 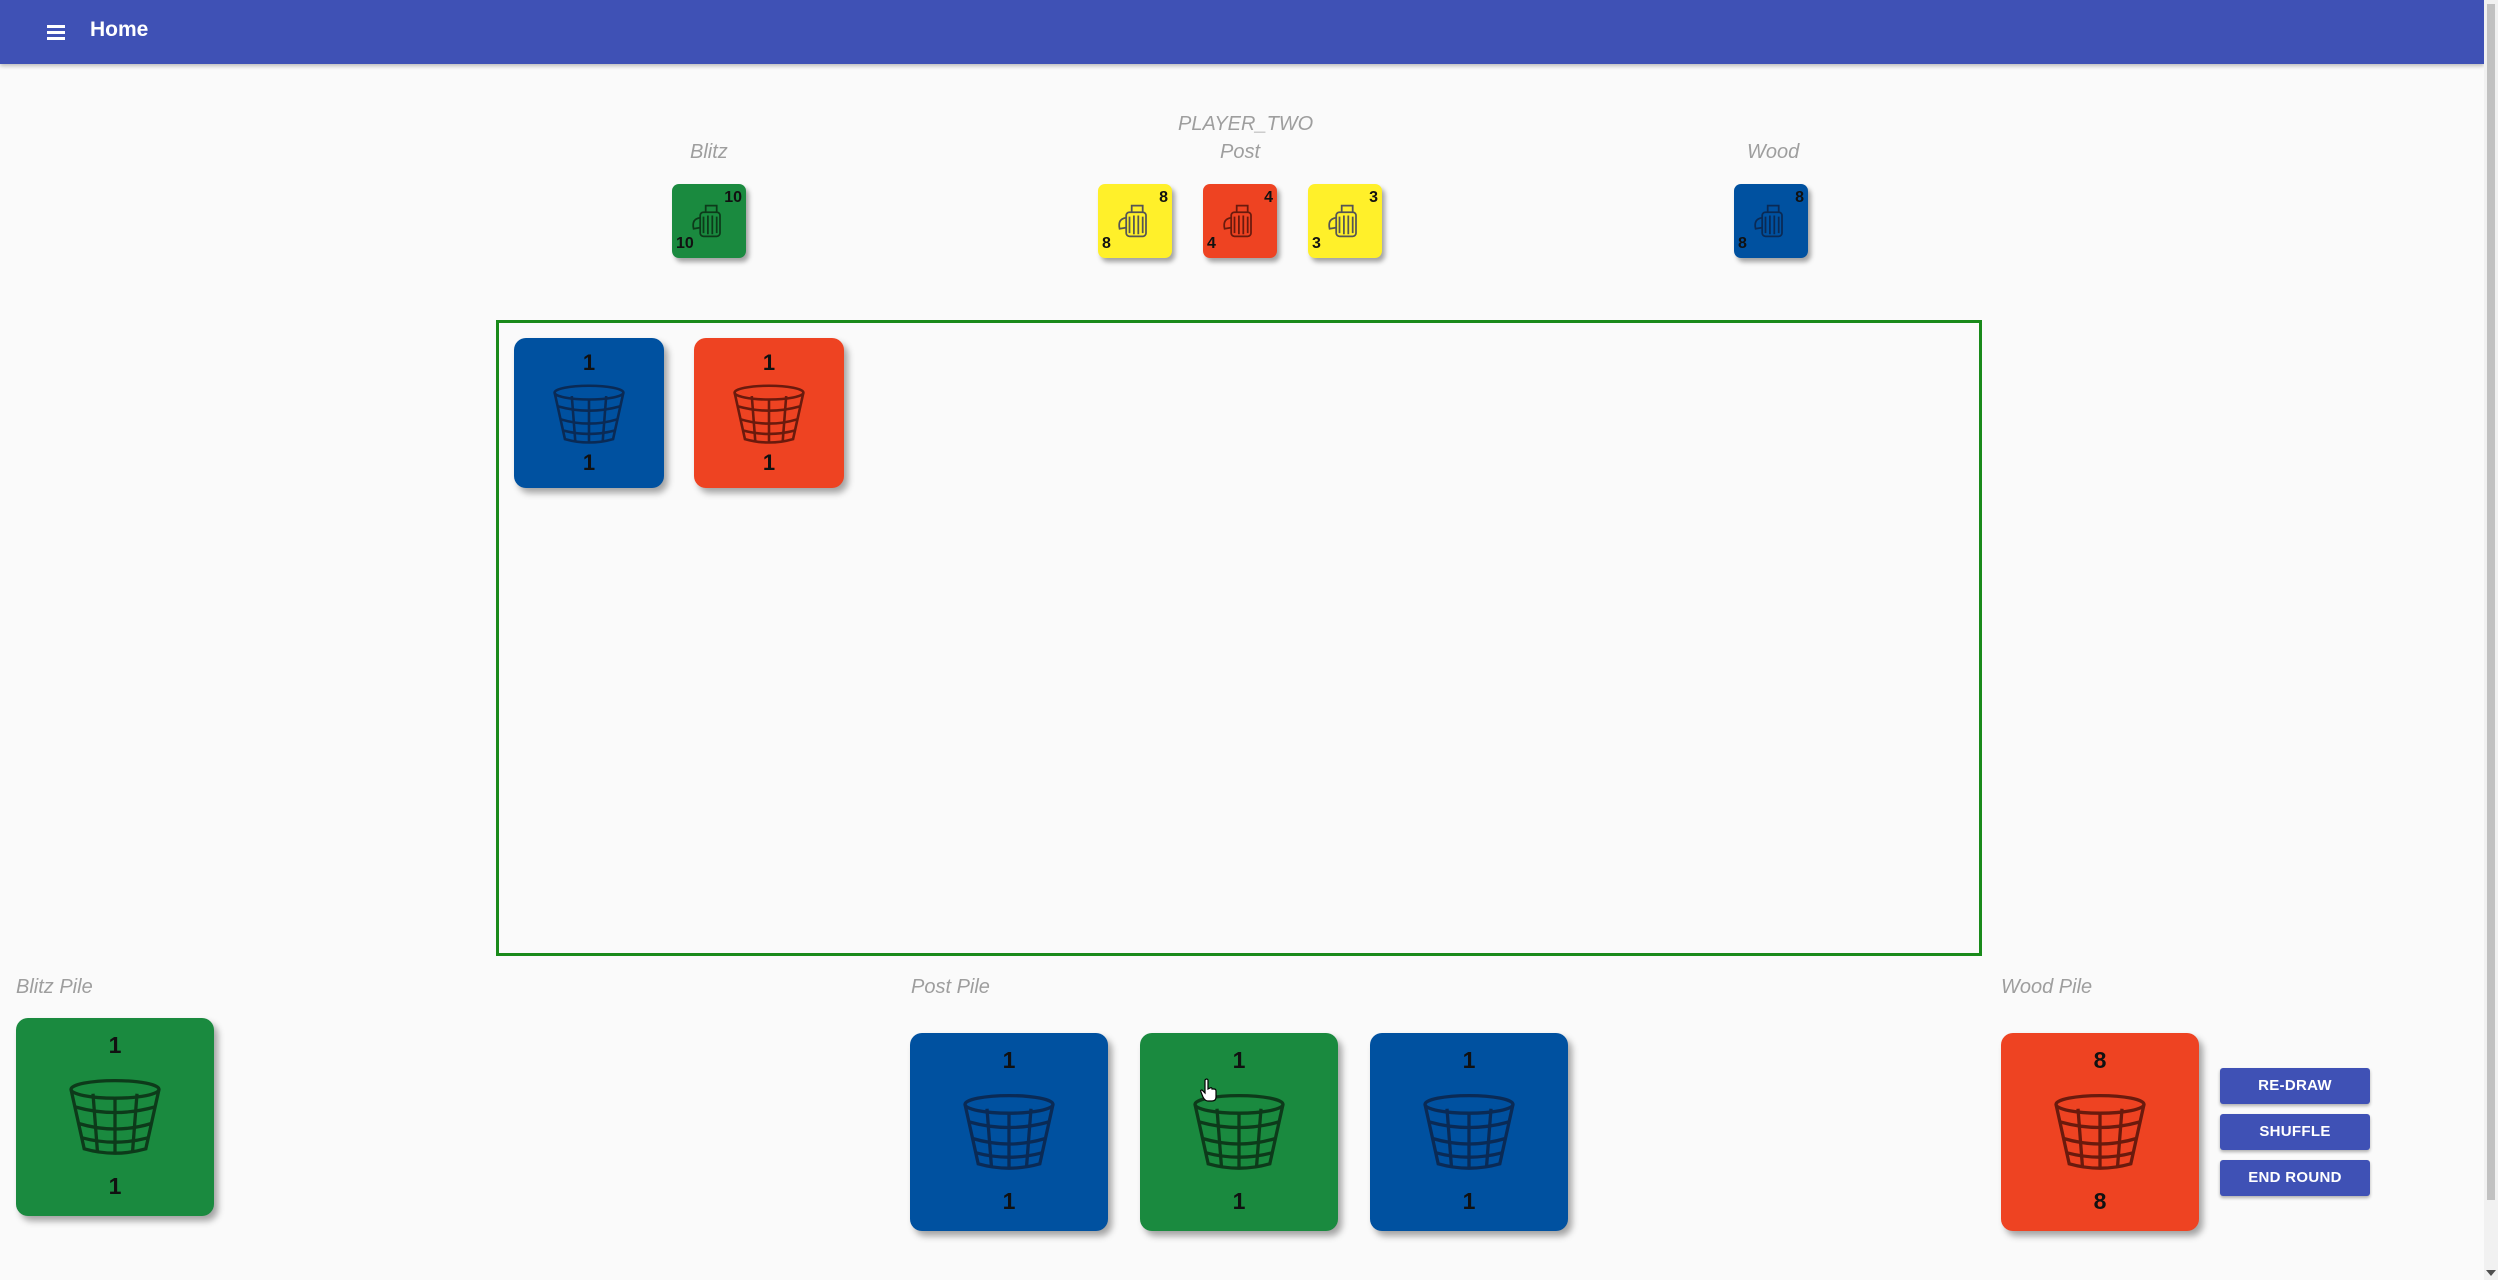 I want to click on vertical-scrollbar, so click(x=2491, y=640).